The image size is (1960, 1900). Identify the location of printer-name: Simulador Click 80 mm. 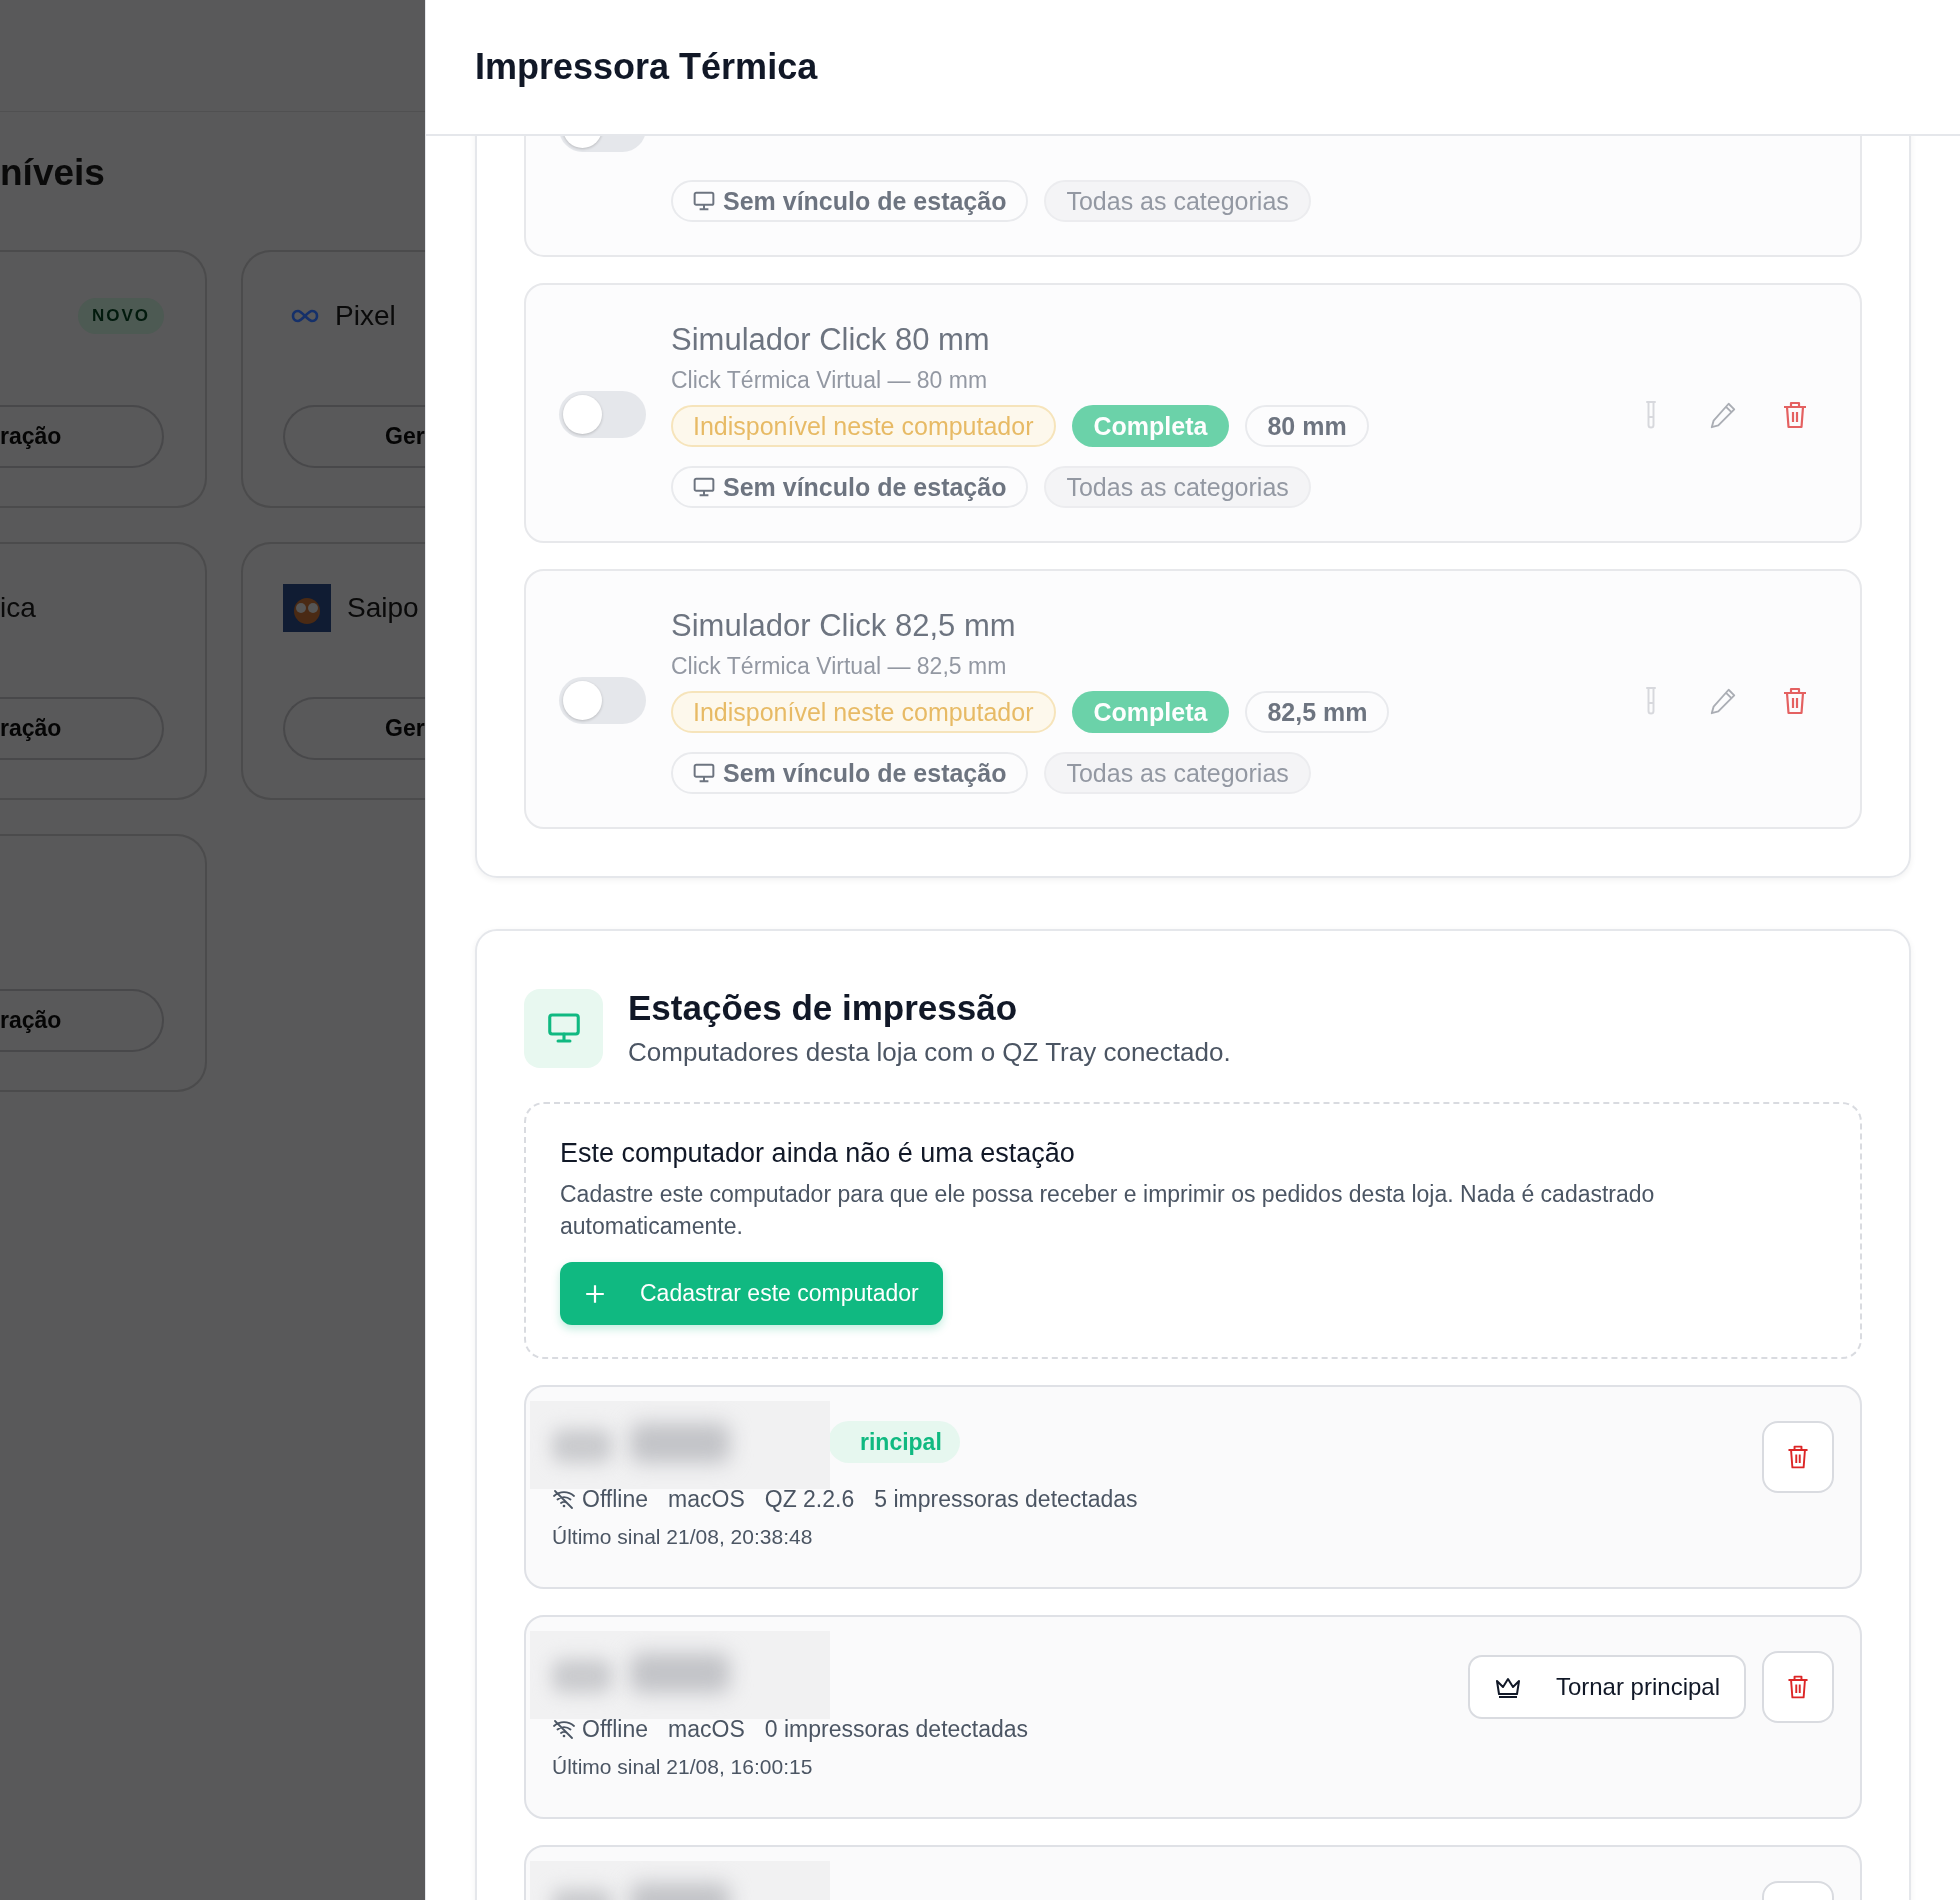
(831, 340).